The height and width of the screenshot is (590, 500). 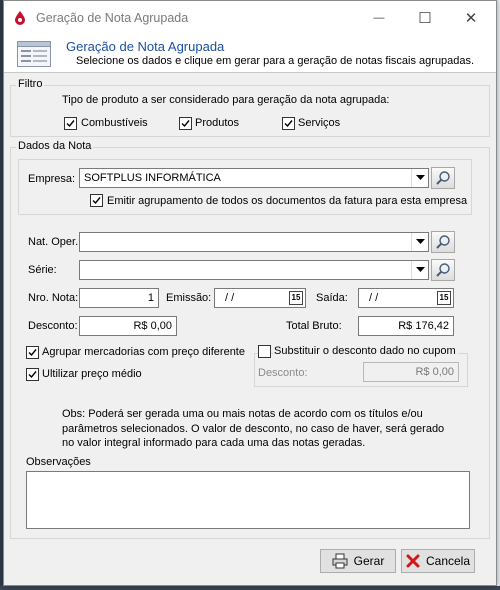 I want to click on agrupar-checkbox, so click(x=32, y=352).